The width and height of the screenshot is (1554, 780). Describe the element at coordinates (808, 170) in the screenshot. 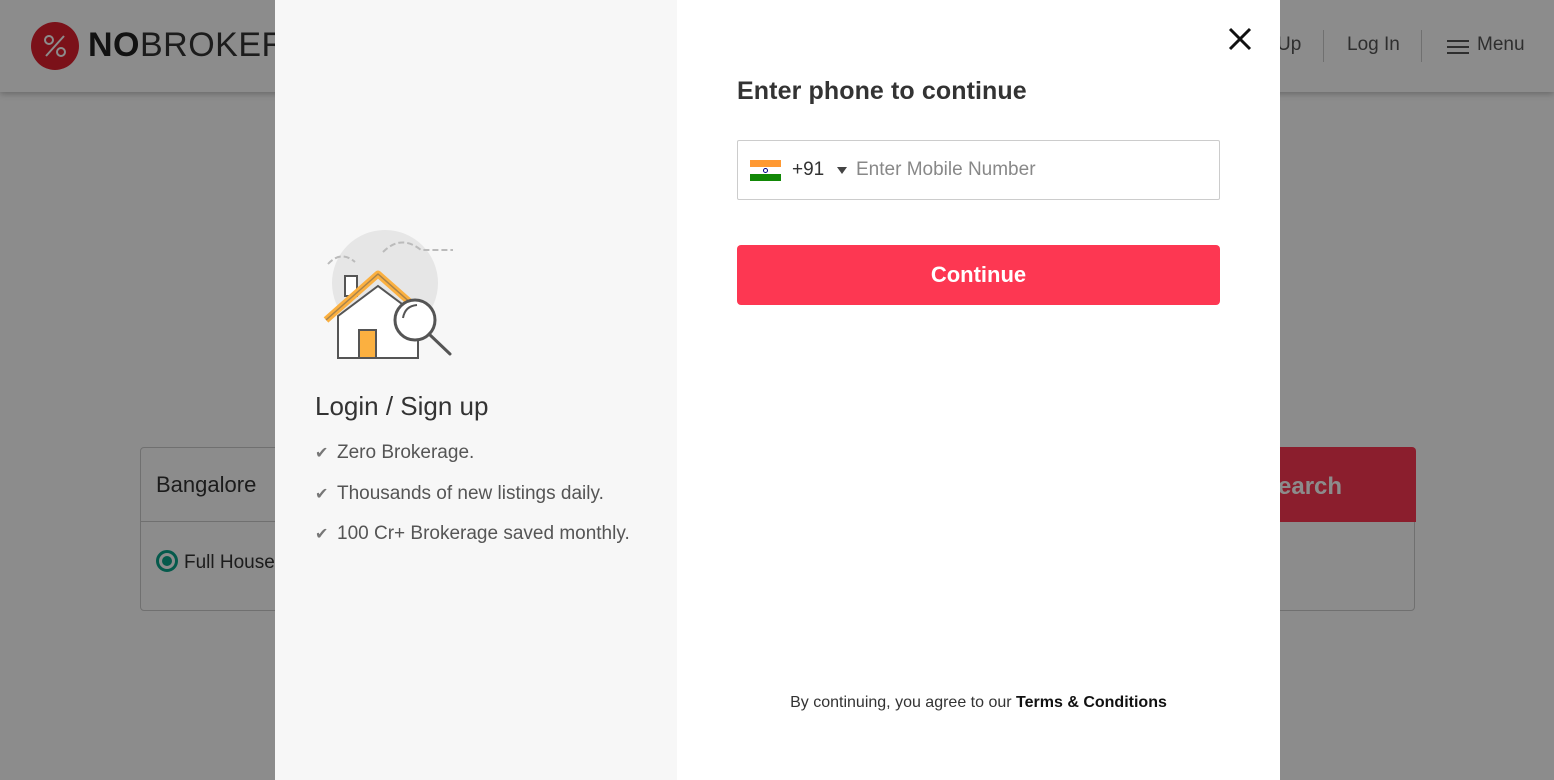

I see `country-code-select: +91` at that location.